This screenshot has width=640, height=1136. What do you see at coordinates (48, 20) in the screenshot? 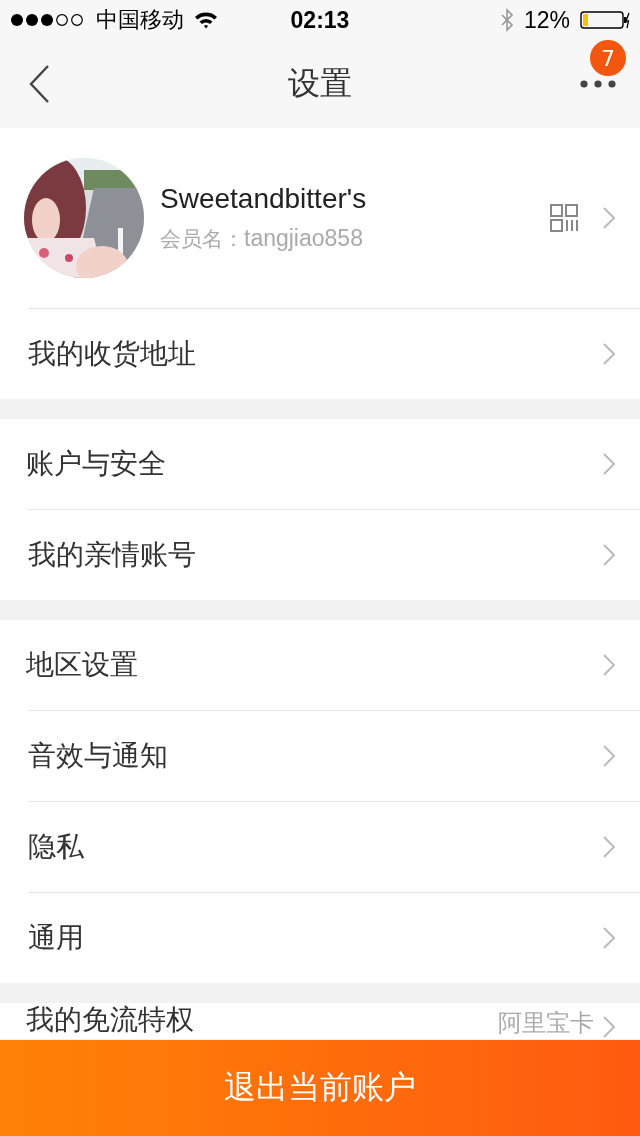
I see `signal-icon` at bounding box center [48, 20].